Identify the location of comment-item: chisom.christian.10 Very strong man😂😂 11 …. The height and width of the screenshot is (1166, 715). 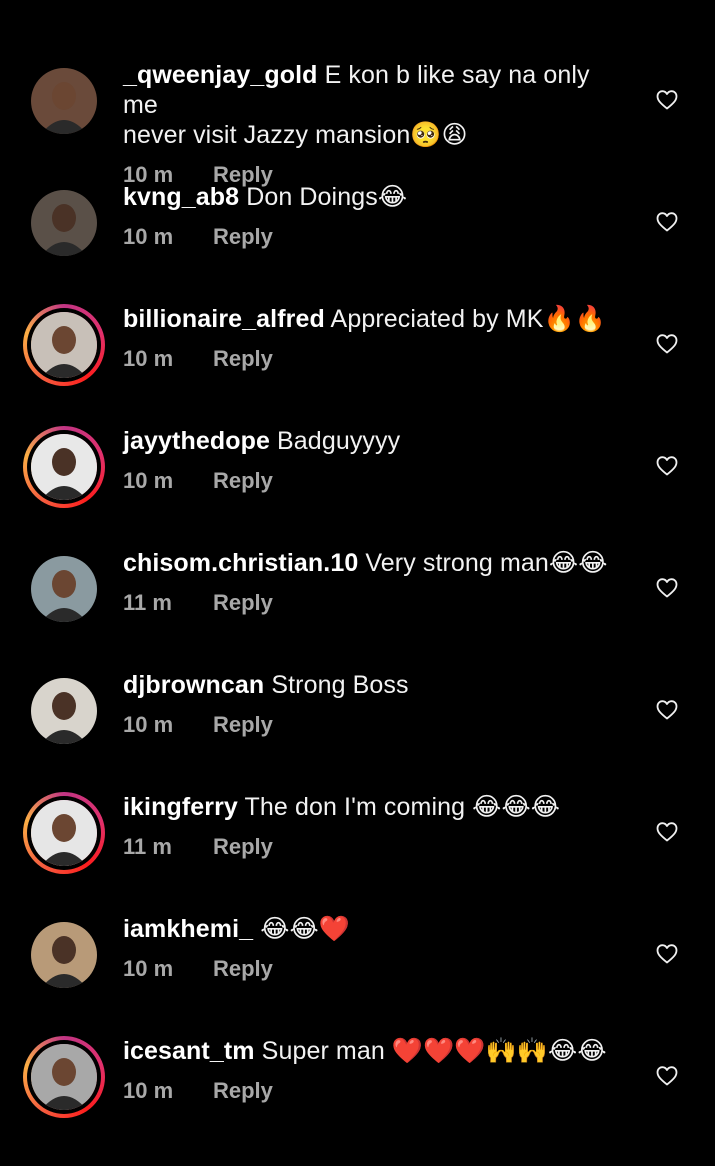
(357, 613).